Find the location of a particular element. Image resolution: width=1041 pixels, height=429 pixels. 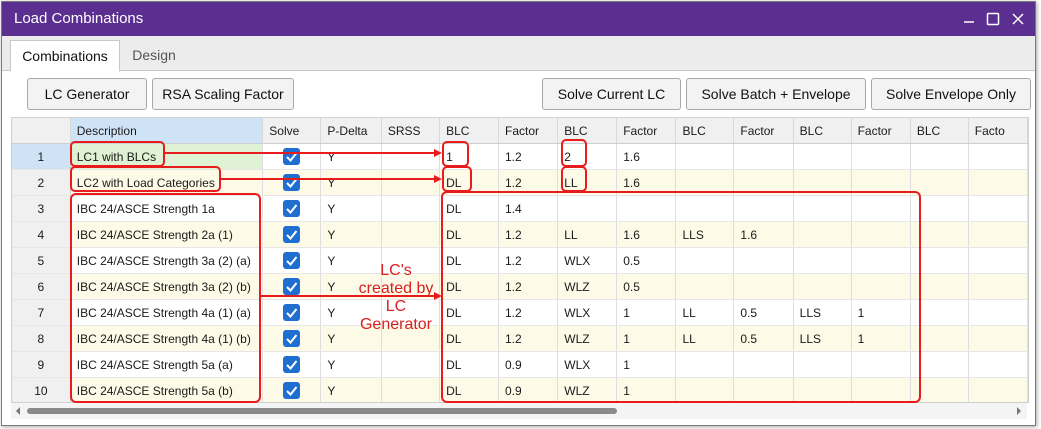

row-number: 1 is located at coordinates (41, 156).